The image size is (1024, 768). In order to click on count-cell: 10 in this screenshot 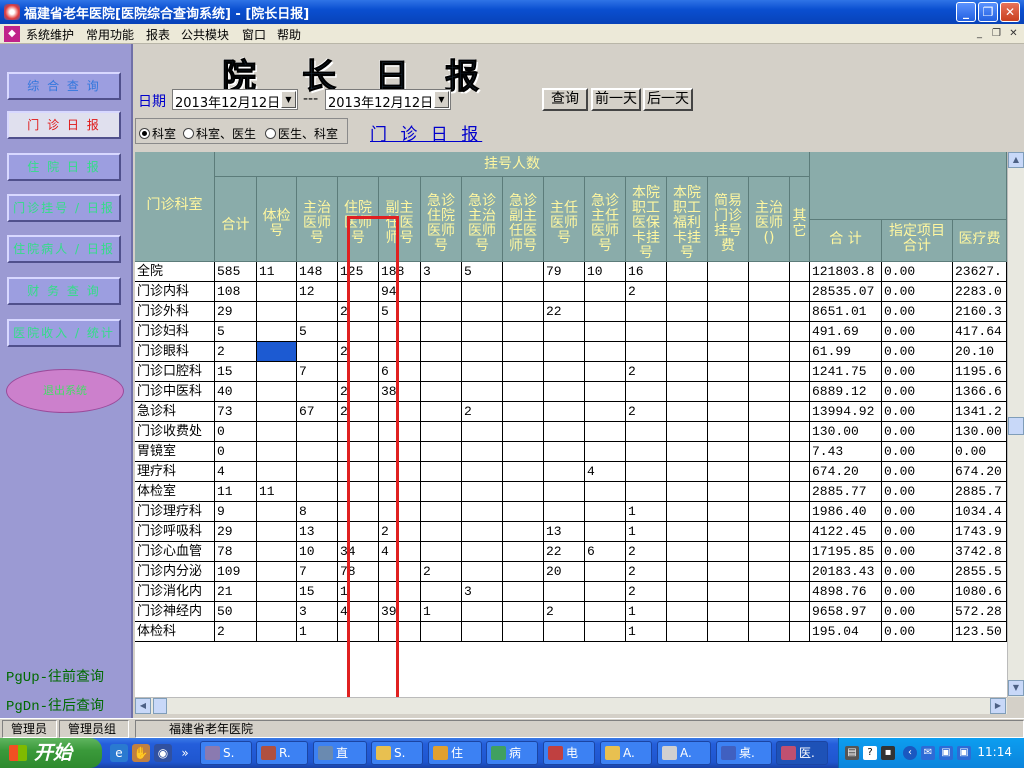, I will do `click(605, 272)`.